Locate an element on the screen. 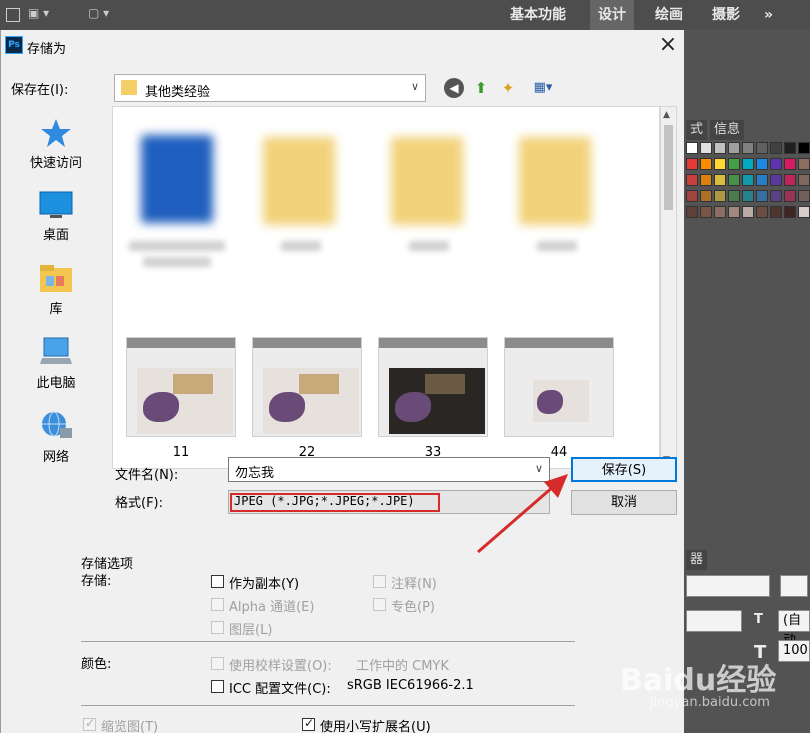  place-this-pc: 此电脑 is located at coordinates (56, 363).